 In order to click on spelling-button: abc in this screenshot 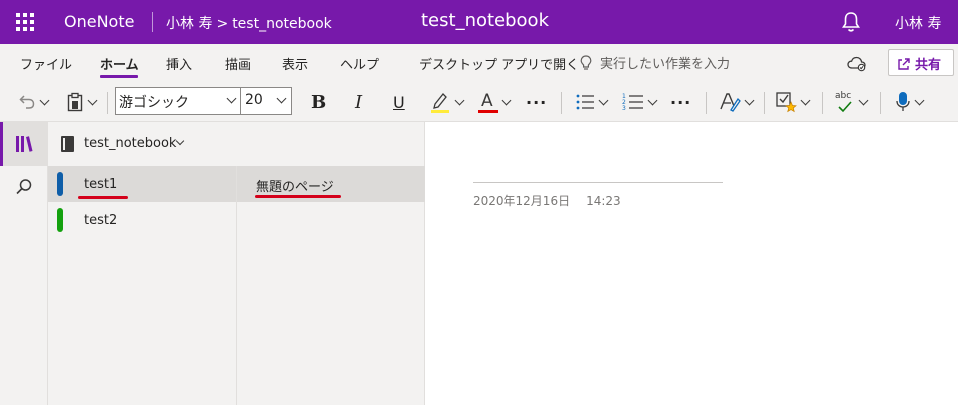, I will do `click(852, 102)`.